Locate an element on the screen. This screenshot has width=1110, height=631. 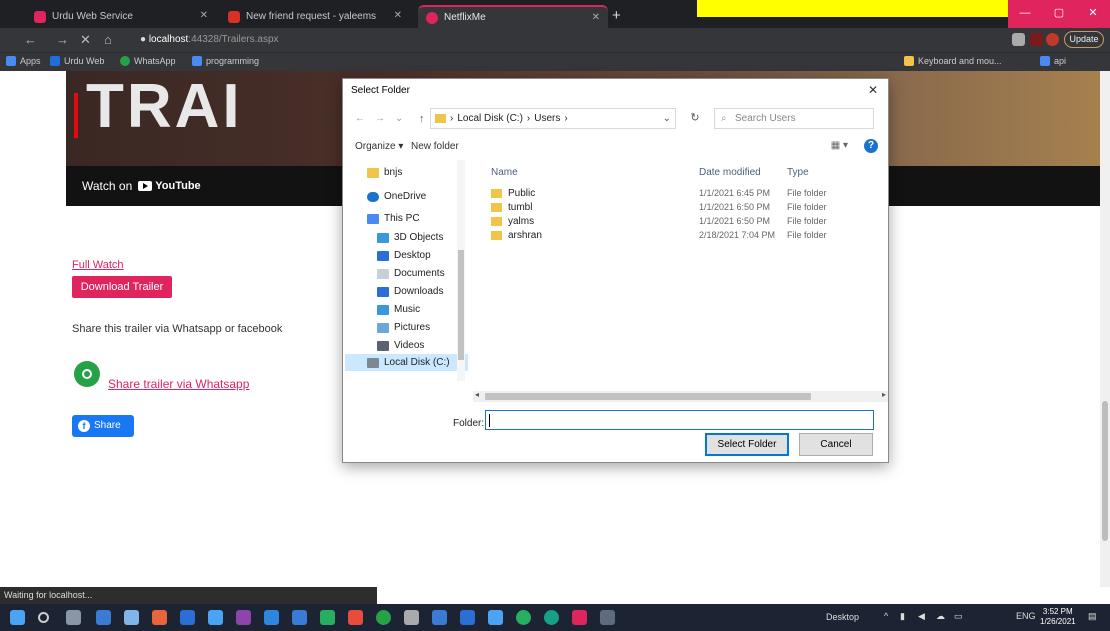
clock: 3:52 PM 1/26/2021 is located at coordinates (1058, 617).